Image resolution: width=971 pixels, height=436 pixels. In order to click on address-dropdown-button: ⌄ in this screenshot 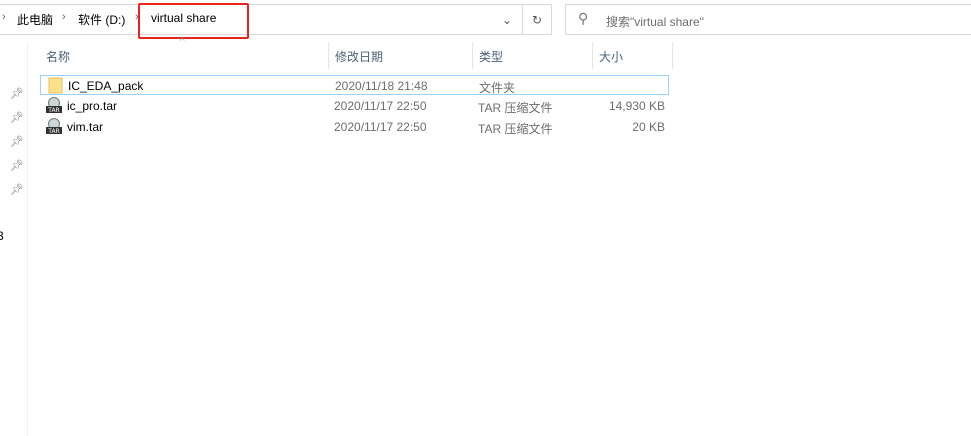, I will do `click(507, 19)`.